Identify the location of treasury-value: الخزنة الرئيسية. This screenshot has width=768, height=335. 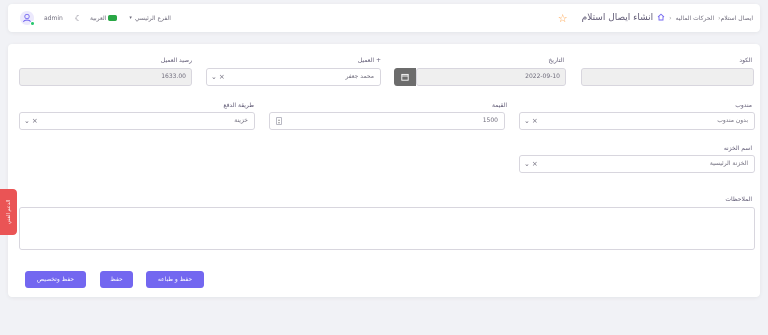
(728, 163).